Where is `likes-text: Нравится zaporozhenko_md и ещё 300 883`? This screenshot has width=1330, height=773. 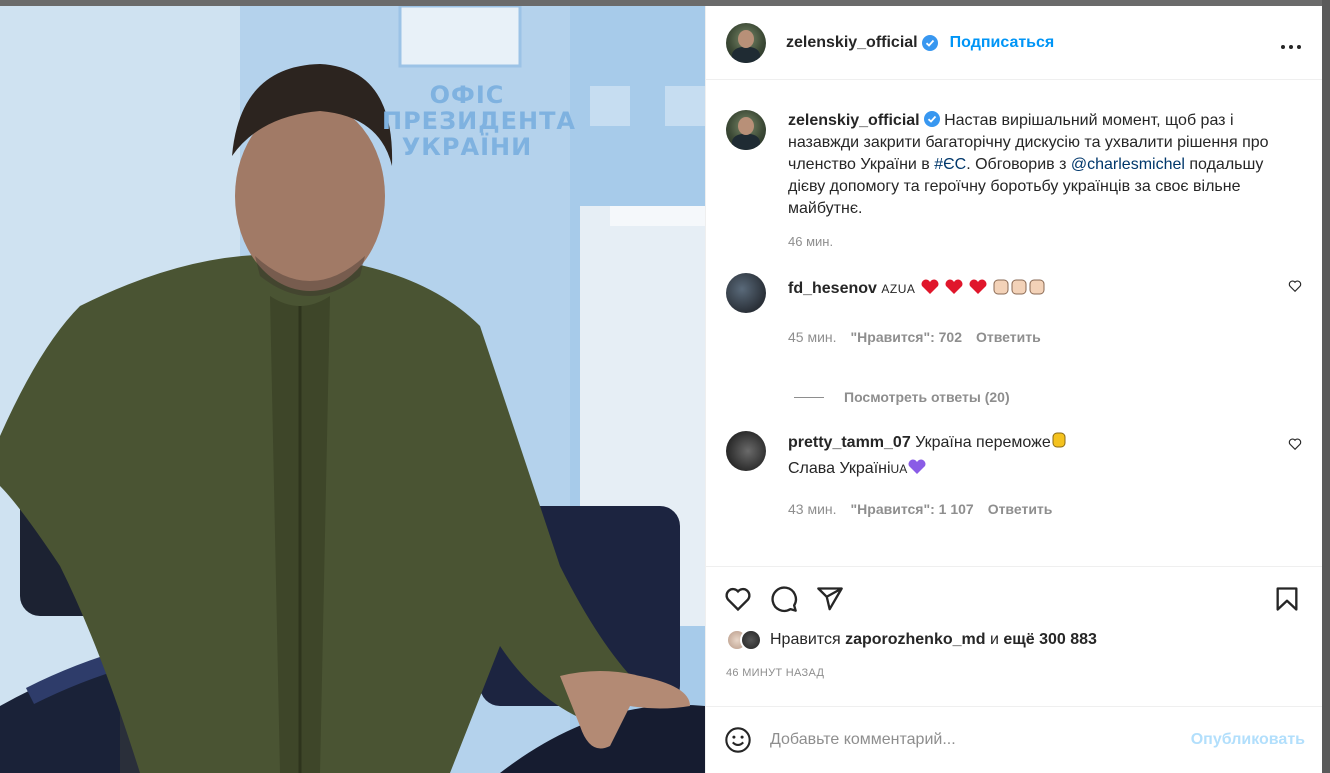 likes-text: Нравится zaporozhenko_md и ещё 300 883 is located at coordinates (933, 640).